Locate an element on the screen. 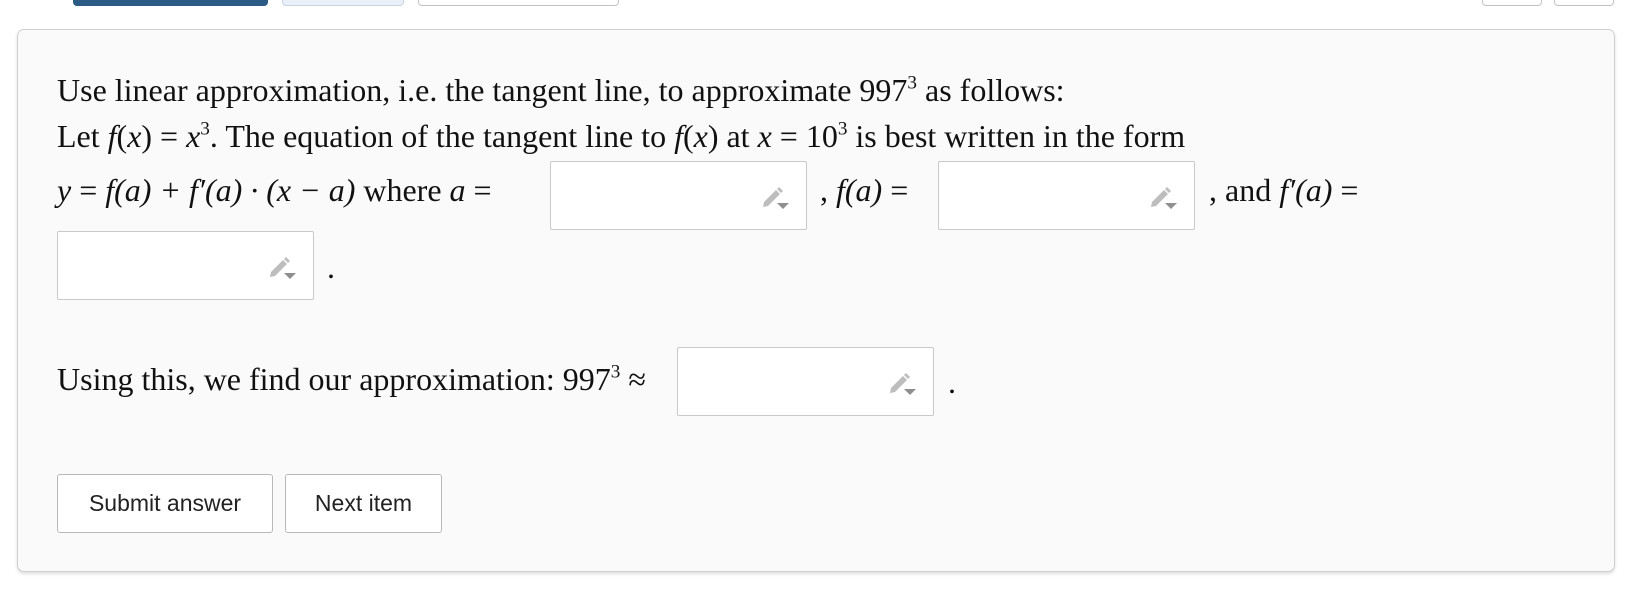 The height and width of the screenshot is (612, 1634). fpa-label: , and f′(a) = is located at coordinates (1283, 190).